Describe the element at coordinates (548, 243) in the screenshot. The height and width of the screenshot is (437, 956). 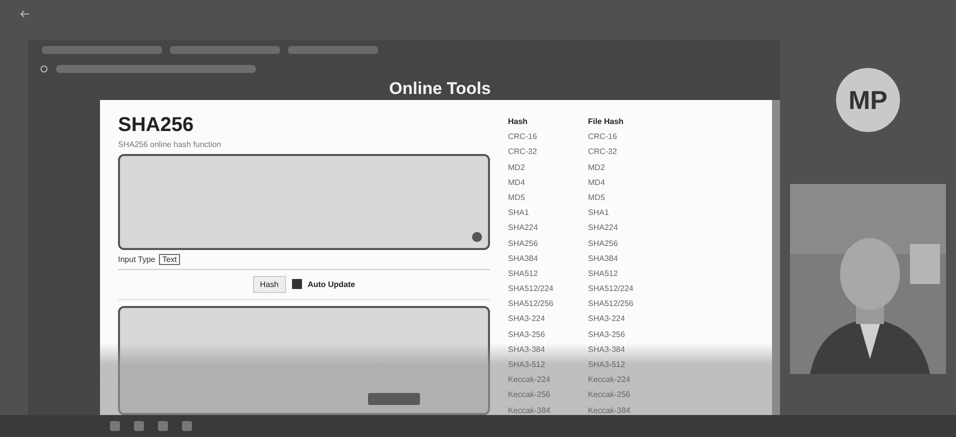
I see `hash-link: SHA256` at that location.